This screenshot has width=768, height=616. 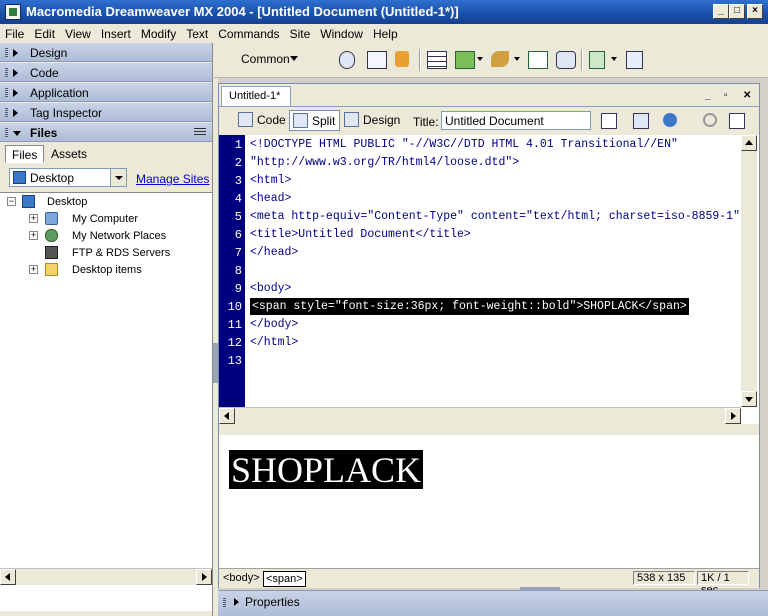 What do you see at coordinates (755, 11) in the screenshot?
I see `close-button: ×` at bounding box center [755, 11].